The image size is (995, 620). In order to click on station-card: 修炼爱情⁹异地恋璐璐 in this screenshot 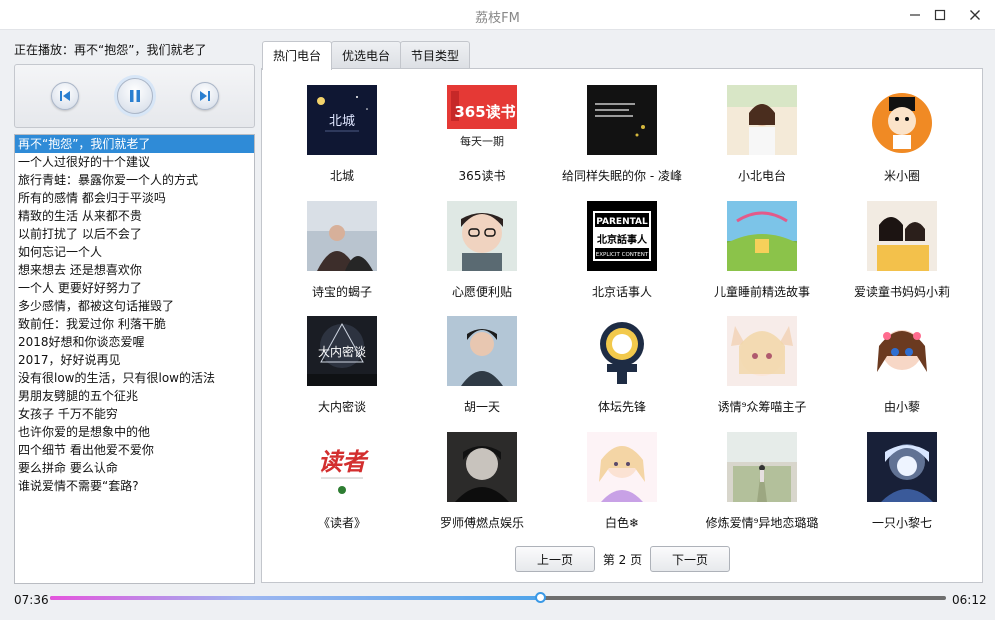, I will do `click(762, 479)`.